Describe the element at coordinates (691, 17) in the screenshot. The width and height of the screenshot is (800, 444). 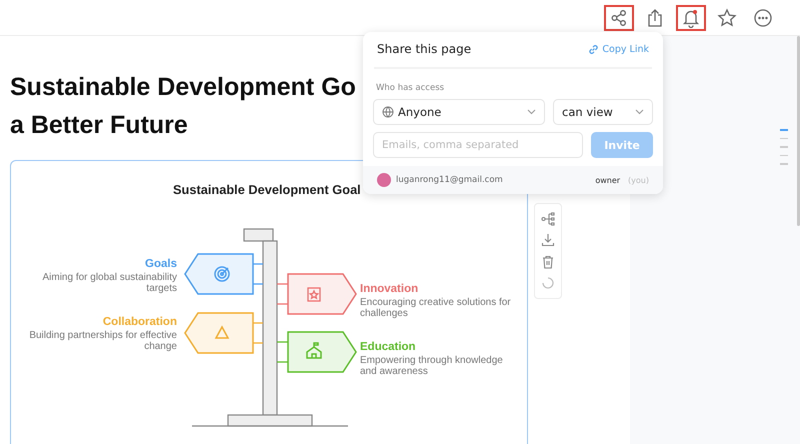
I see `bell-button` at that location.